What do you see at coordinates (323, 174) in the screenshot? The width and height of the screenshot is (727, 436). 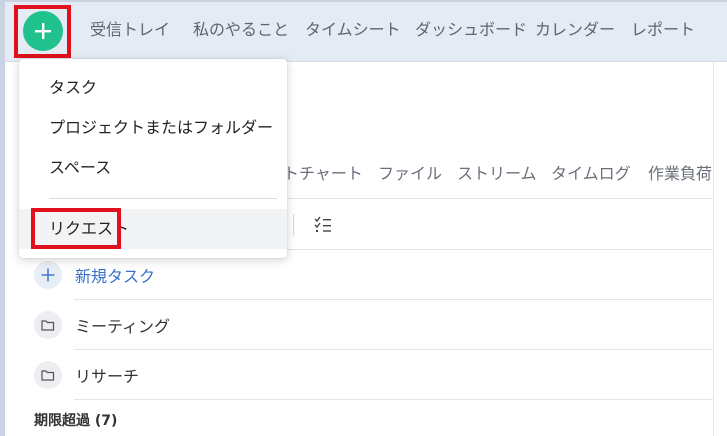 I see `tab-gantt-chart: トチャート` at bounding box center [323, 174].